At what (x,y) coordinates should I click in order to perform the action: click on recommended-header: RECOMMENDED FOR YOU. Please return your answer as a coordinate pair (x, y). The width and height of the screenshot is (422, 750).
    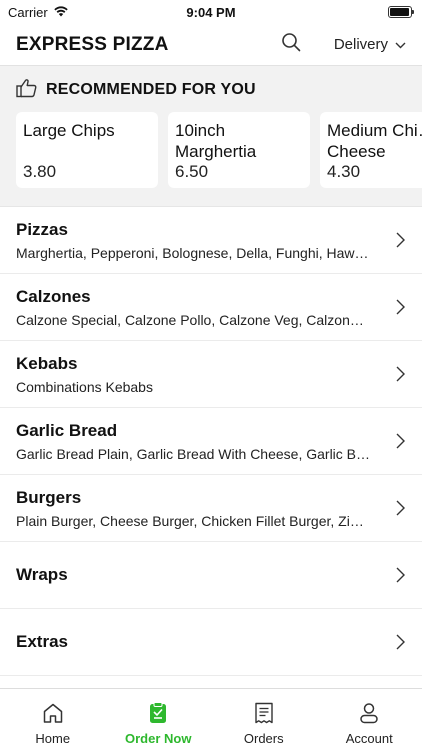
    Looking at the image, I should click on (211, 90).